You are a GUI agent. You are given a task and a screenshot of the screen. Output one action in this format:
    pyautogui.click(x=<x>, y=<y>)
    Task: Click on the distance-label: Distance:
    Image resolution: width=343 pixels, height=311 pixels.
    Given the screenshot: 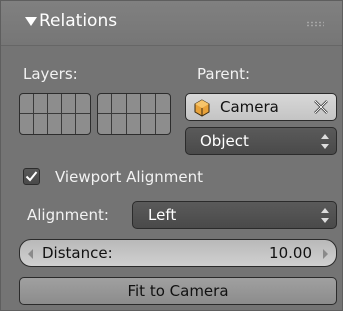 What is the action you would take?
    pyautogui.click(x=77, y=253)
    